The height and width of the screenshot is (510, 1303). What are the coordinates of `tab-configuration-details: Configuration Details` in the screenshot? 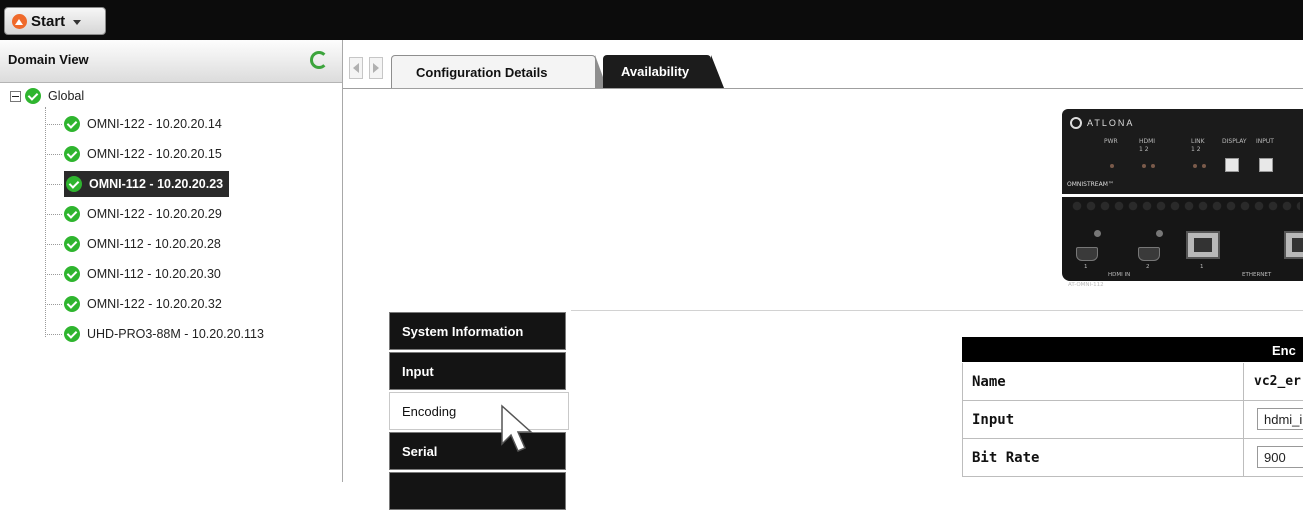 It's located at (499, 71).